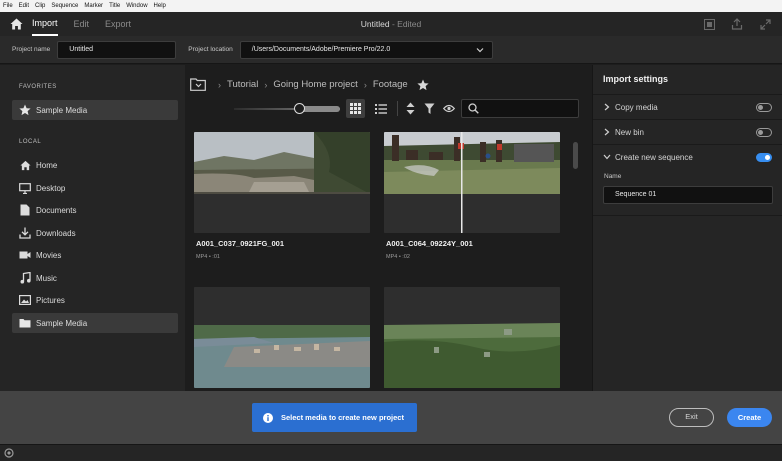 The image size is (782, 461). I want to click on setting-label: Create new sequence, so click(654, 157).